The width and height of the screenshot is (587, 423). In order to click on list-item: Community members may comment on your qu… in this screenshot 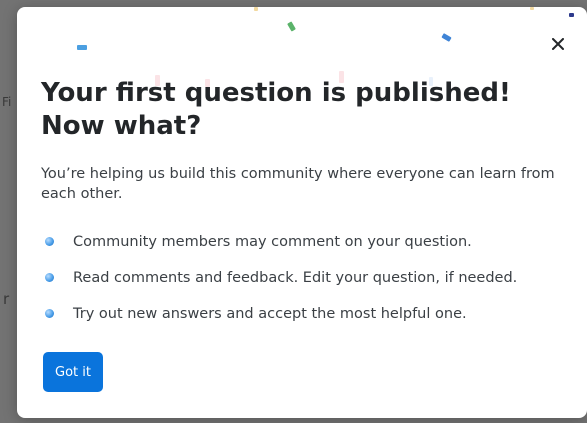, I will do `click(279, 242)`.